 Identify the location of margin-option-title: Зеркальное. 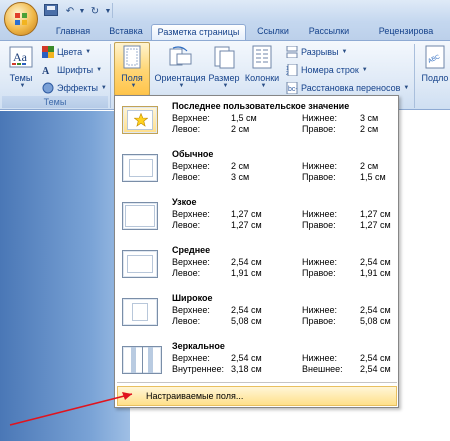
(198, 346).